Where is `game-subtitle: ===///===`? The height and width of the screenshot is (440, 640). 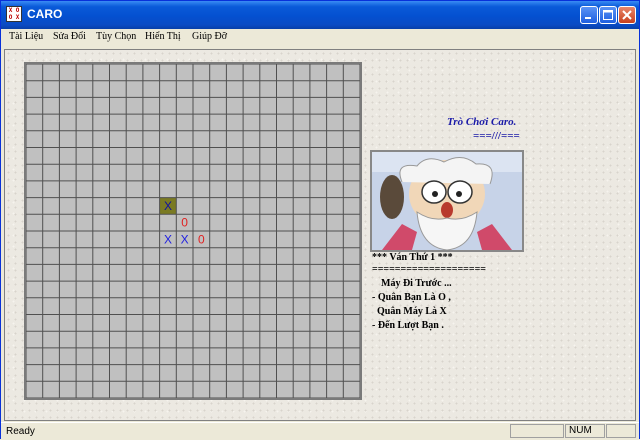 game-subtitle: ===///=== is located at coordinates (496, 136).